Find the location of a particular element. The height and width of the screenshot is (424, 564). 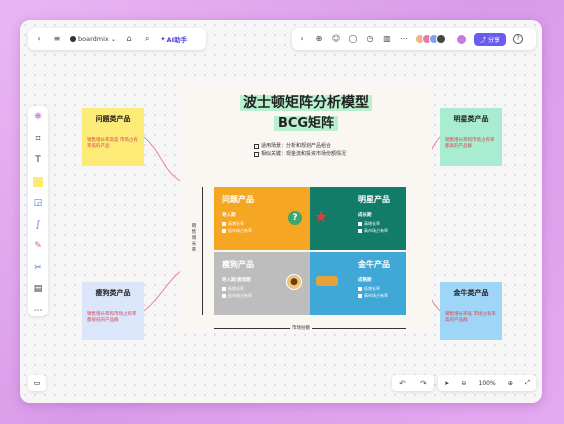

quadrant-stage: 导入期/衰退期 is located at coordinates (236, 280).